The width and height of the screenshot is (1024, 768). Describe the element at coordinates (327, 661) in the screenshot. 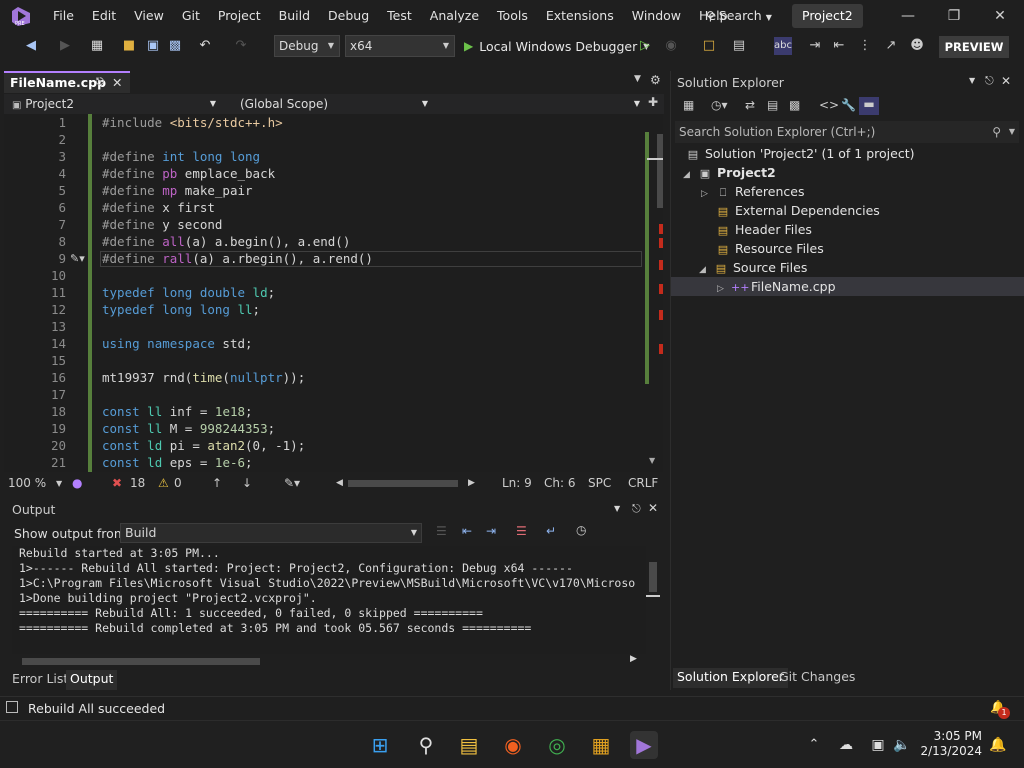

I see `output-horizontal-scrollbar: ▶` at that location.